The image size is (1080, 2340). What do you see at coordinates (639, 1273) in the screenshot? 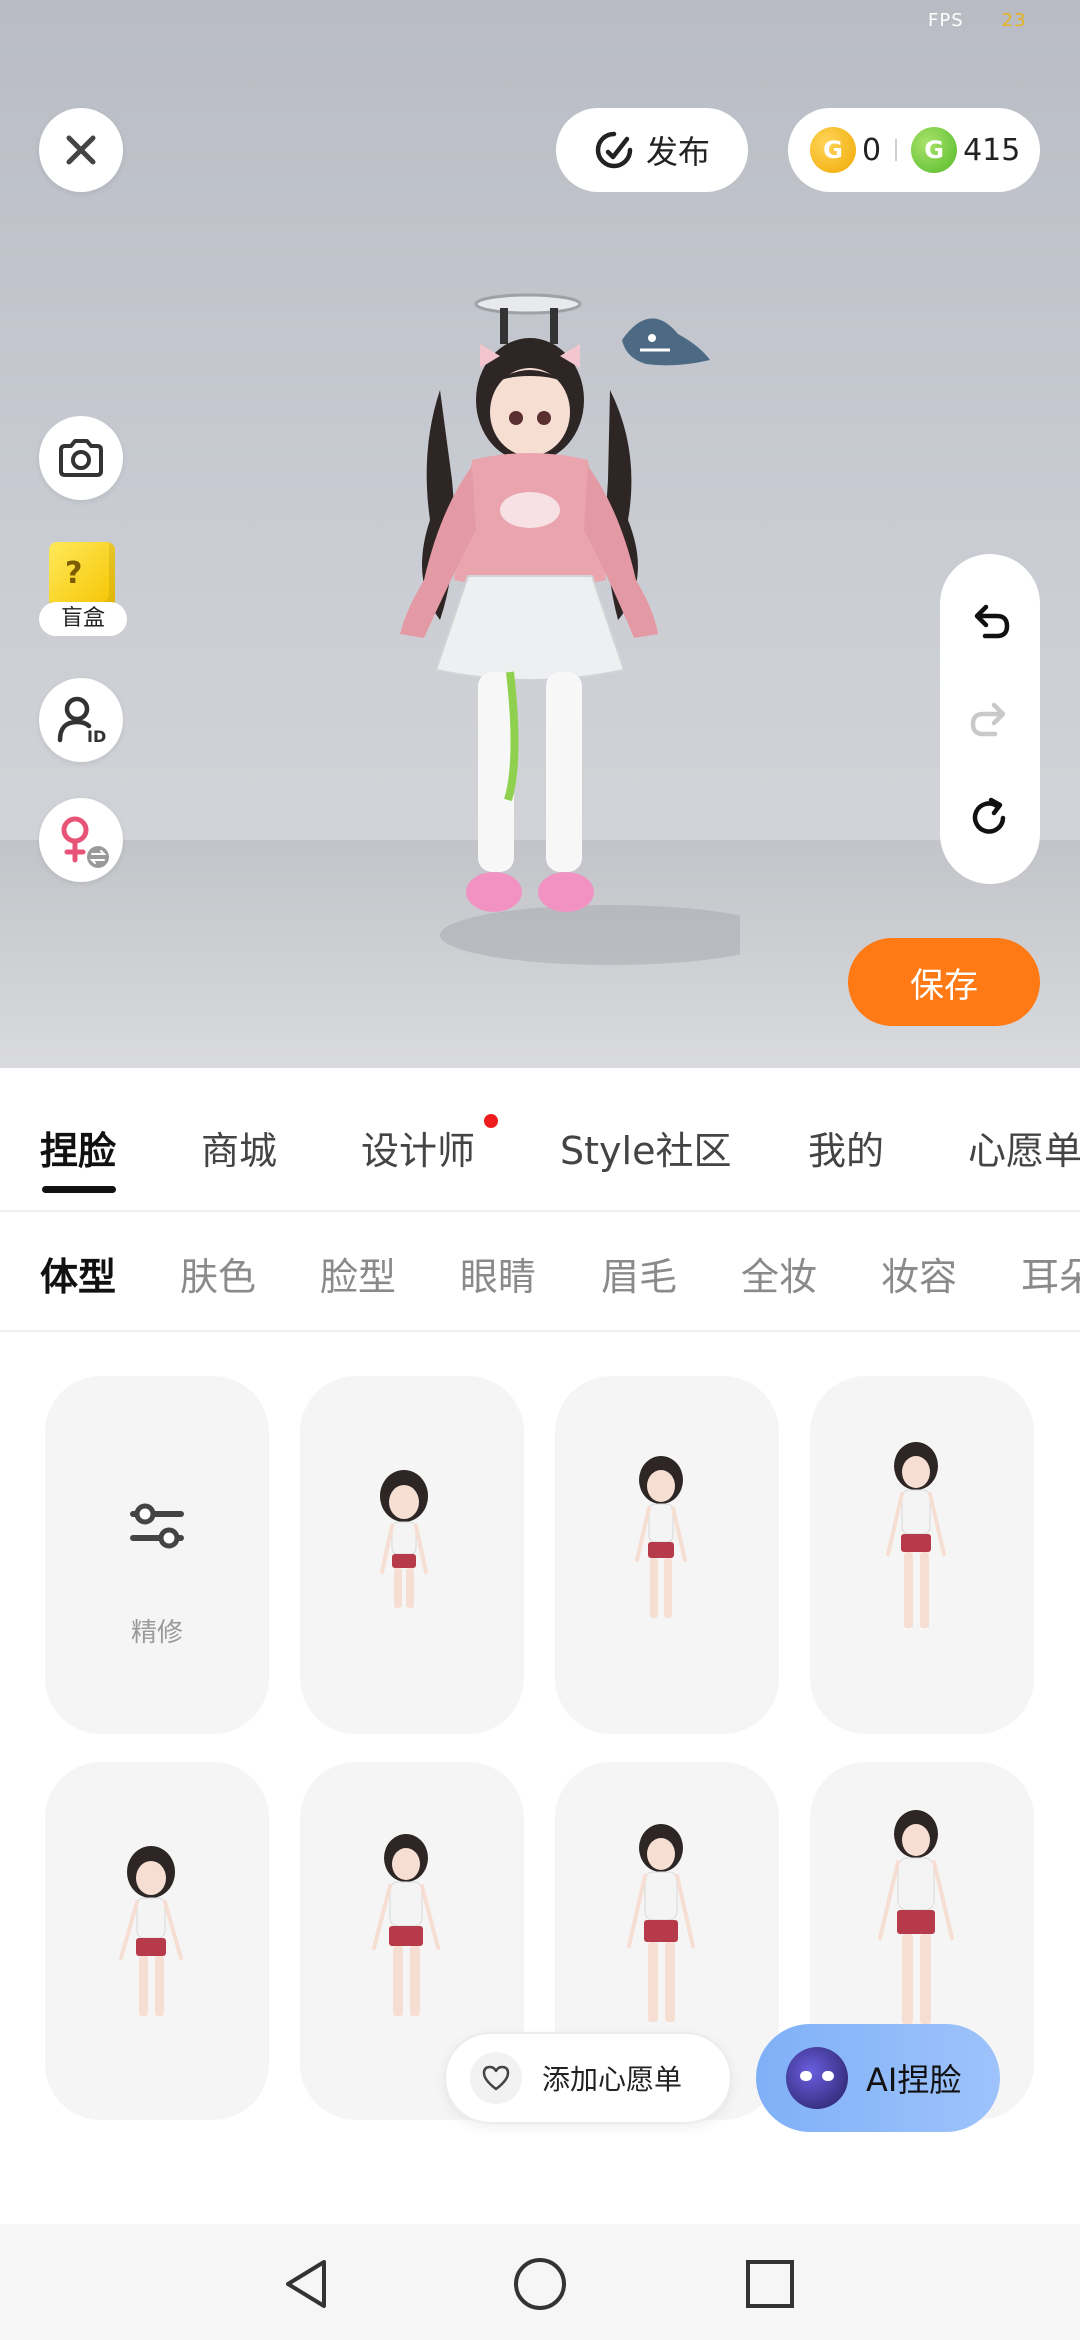
I see `category-eyebrows: 眉毛` at bounding box center [639, 1273].